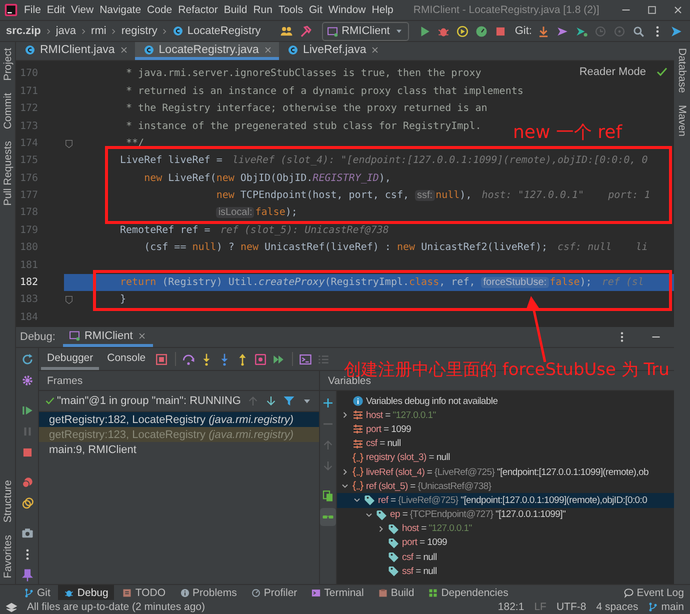 The height and width of the screenshot is (614, 690). I want to click on menu-item: Window, so click(347, 10).